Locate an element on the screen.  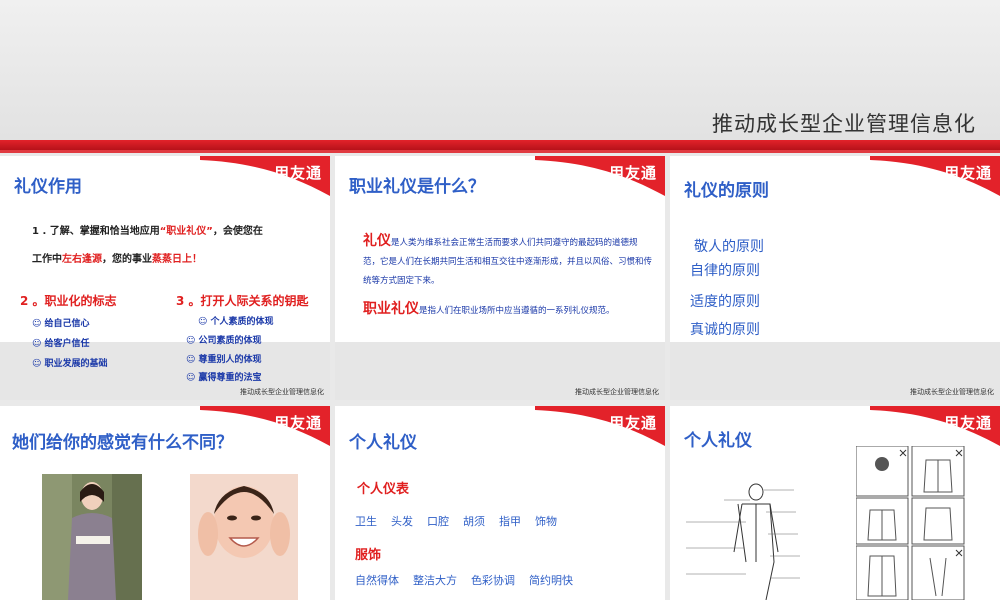
slide-thumbnail-4: 用友通 她们给你的感觉有什么不同？ is located at coordinates (165, 503).